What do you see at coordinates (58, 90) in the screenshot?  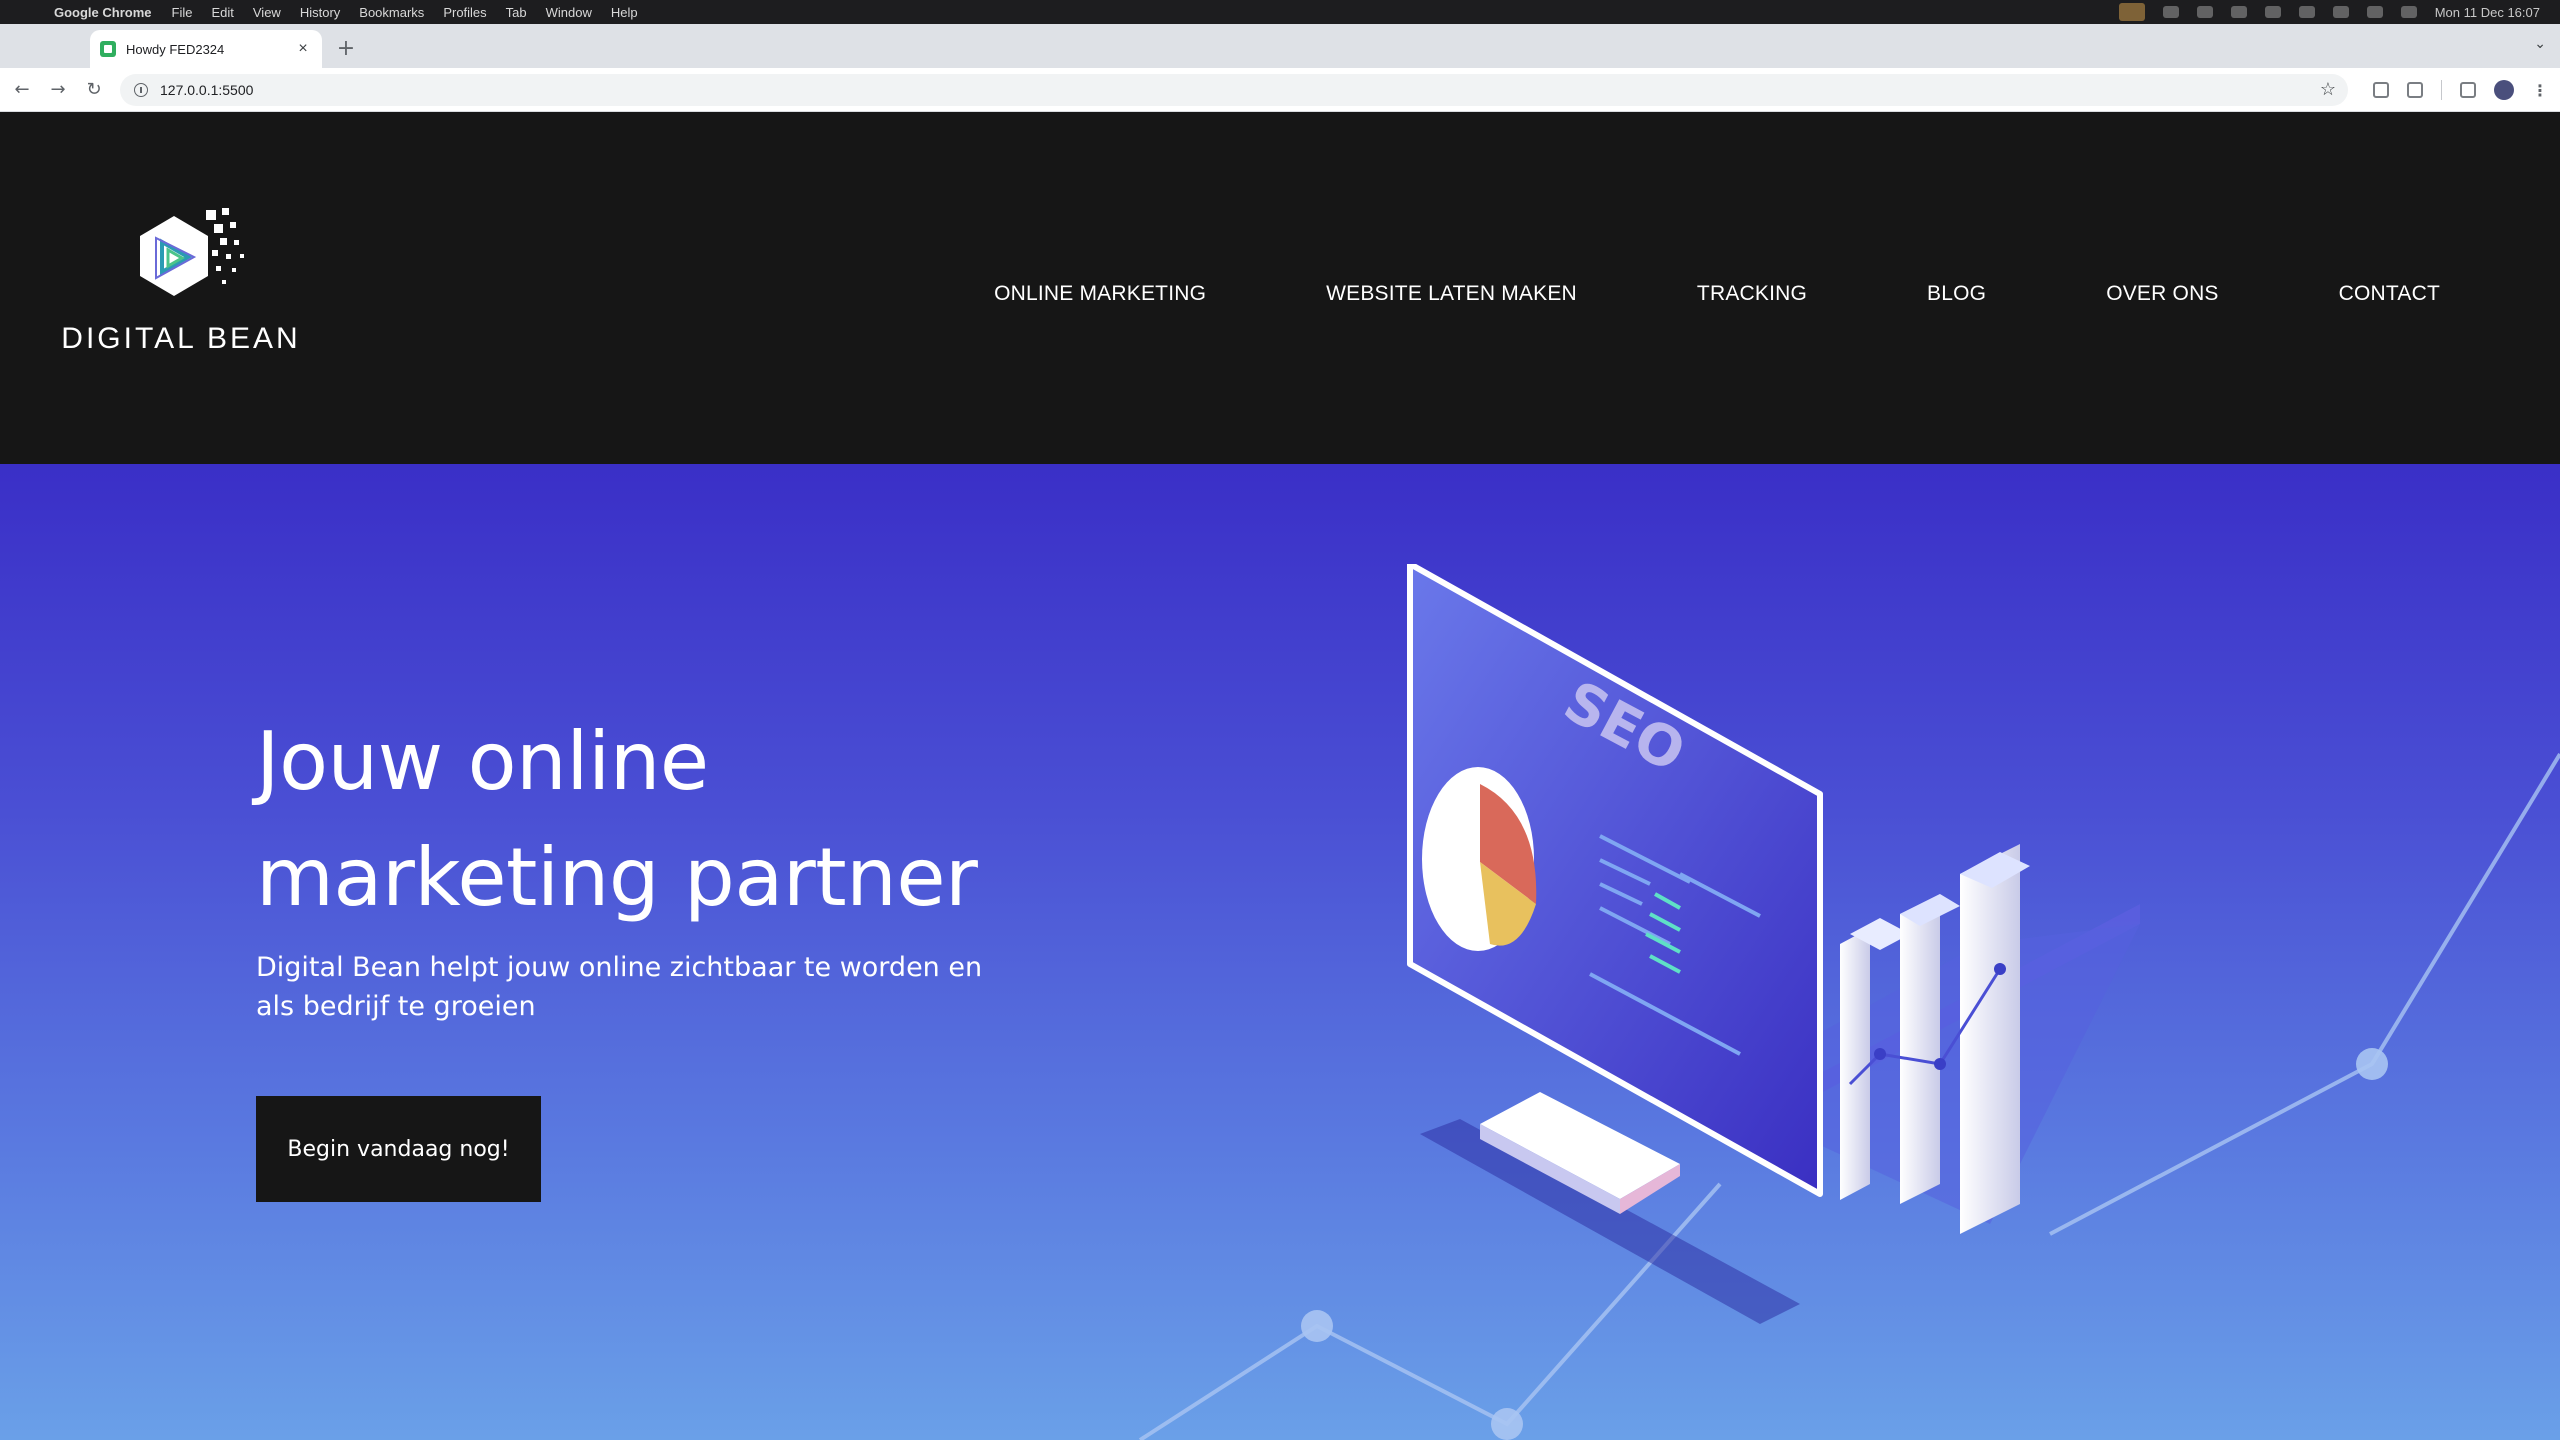 I see `forward-arrow-icon: →` at bounding box center [58, 90].